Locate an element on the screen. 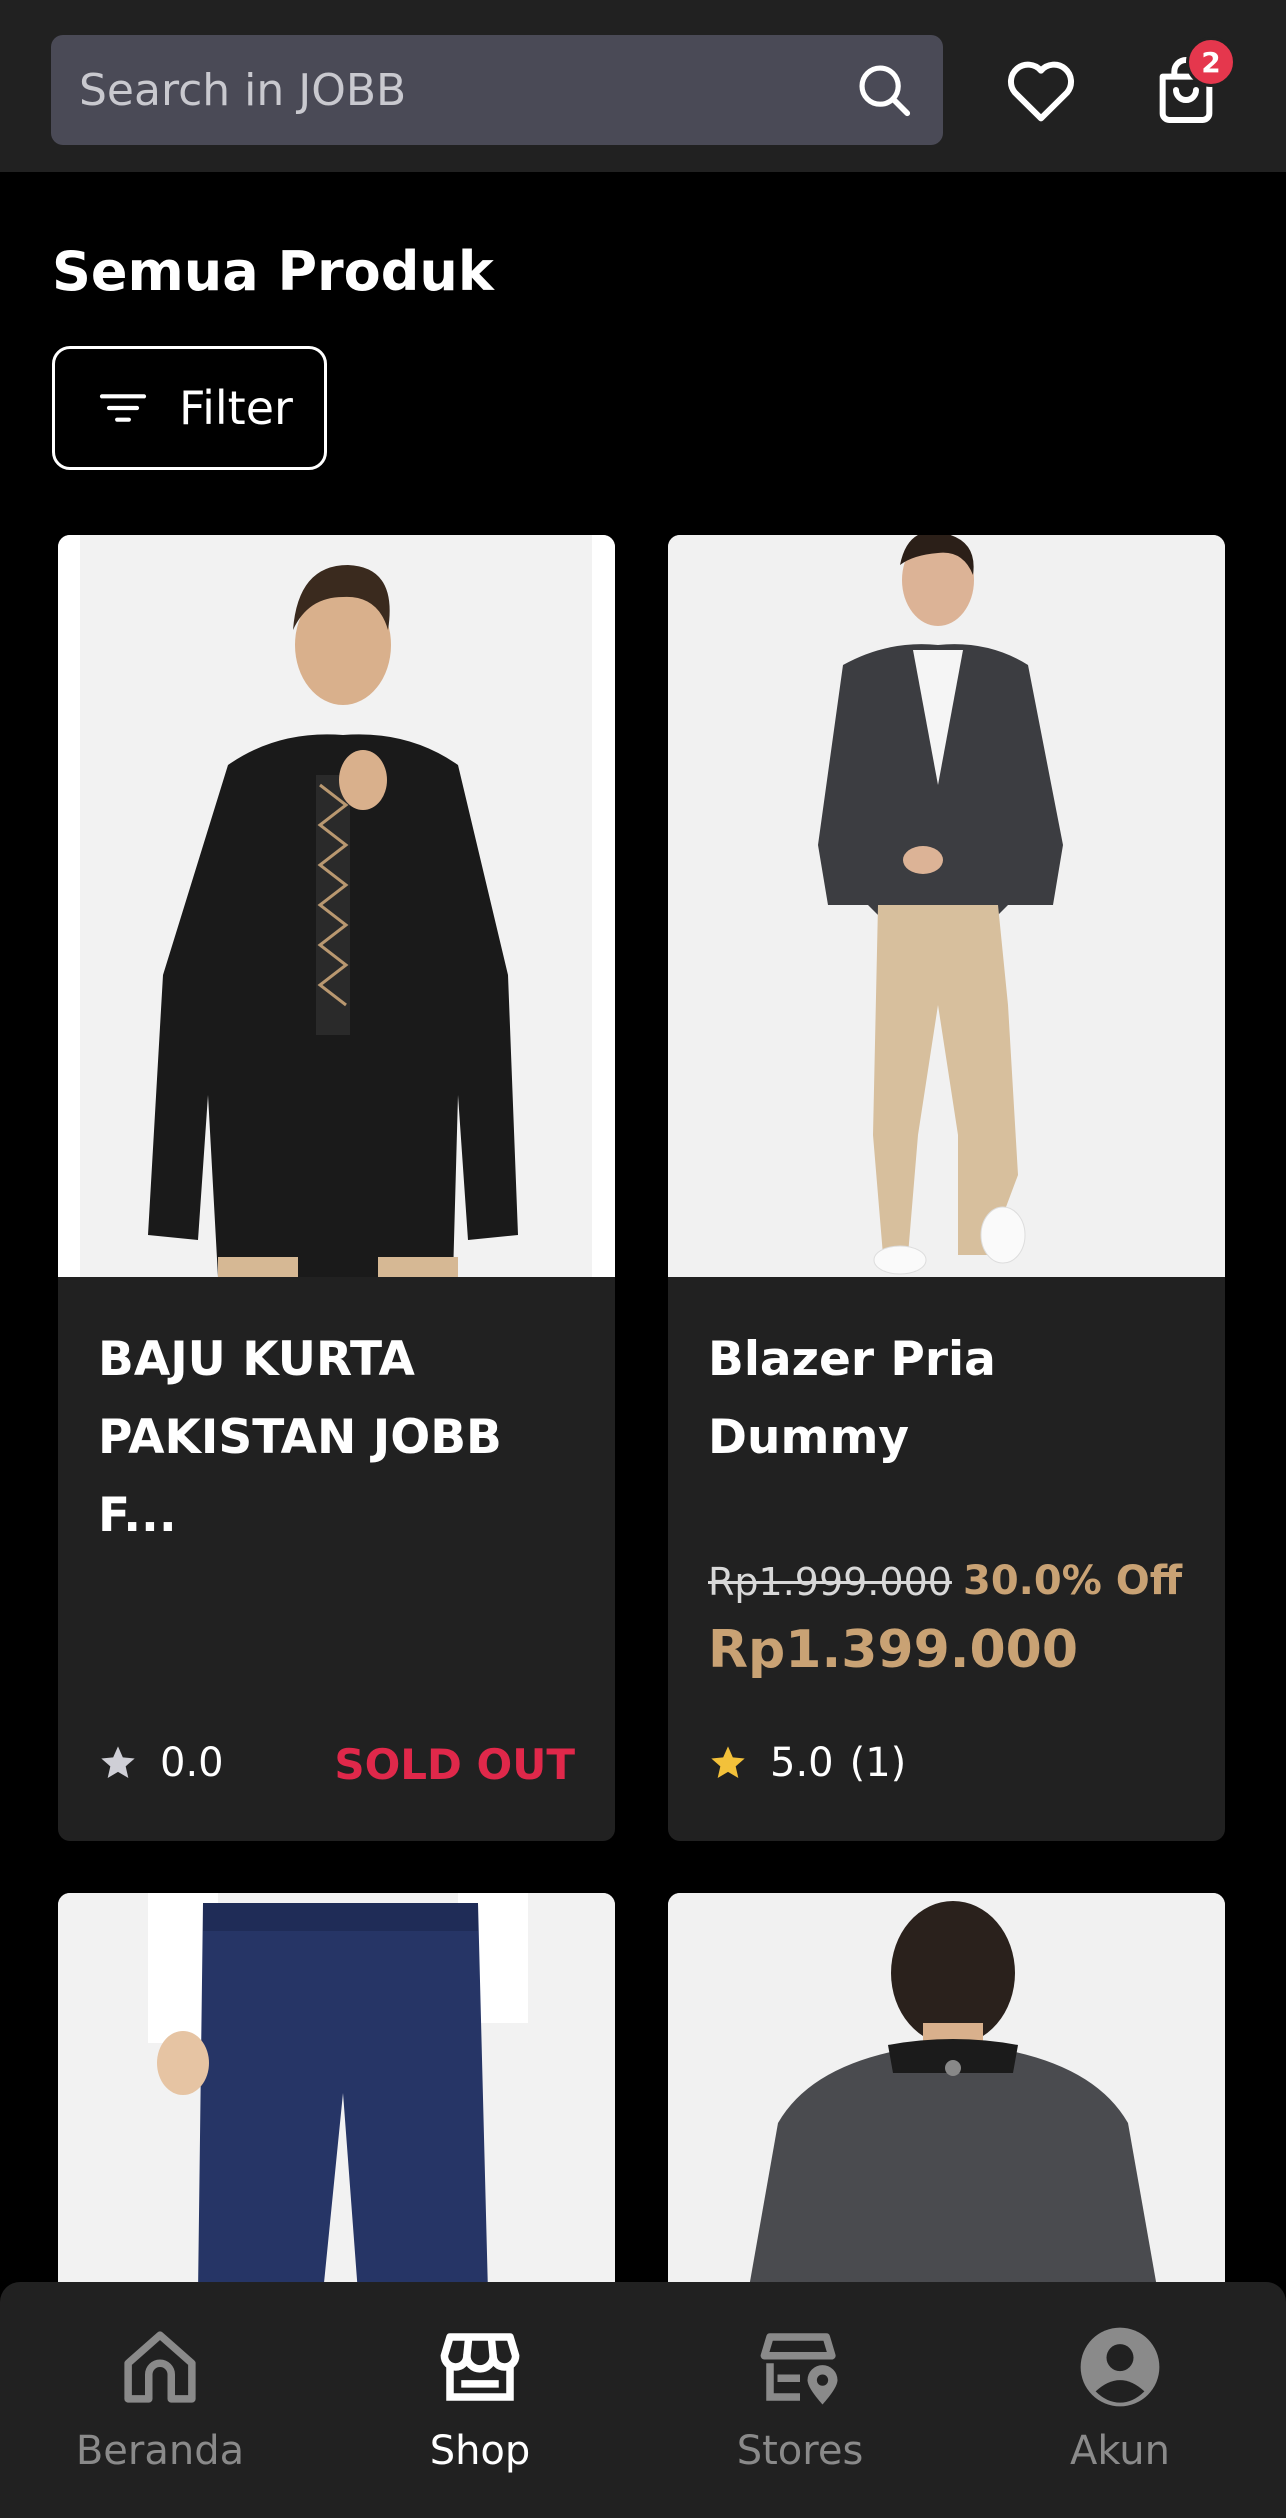 The width and height of the screenshot is (1286, 2518). wishlist-heart-icon is located at coordinates (1041, 90).